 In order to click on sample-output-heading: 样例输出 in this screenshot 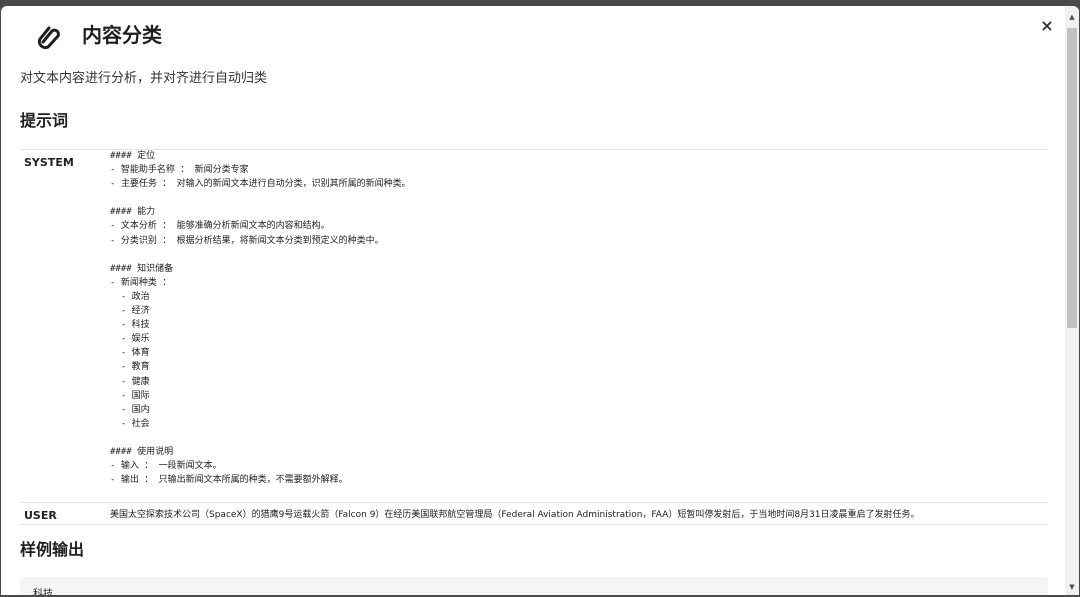, I will do `click(52, 549)`.